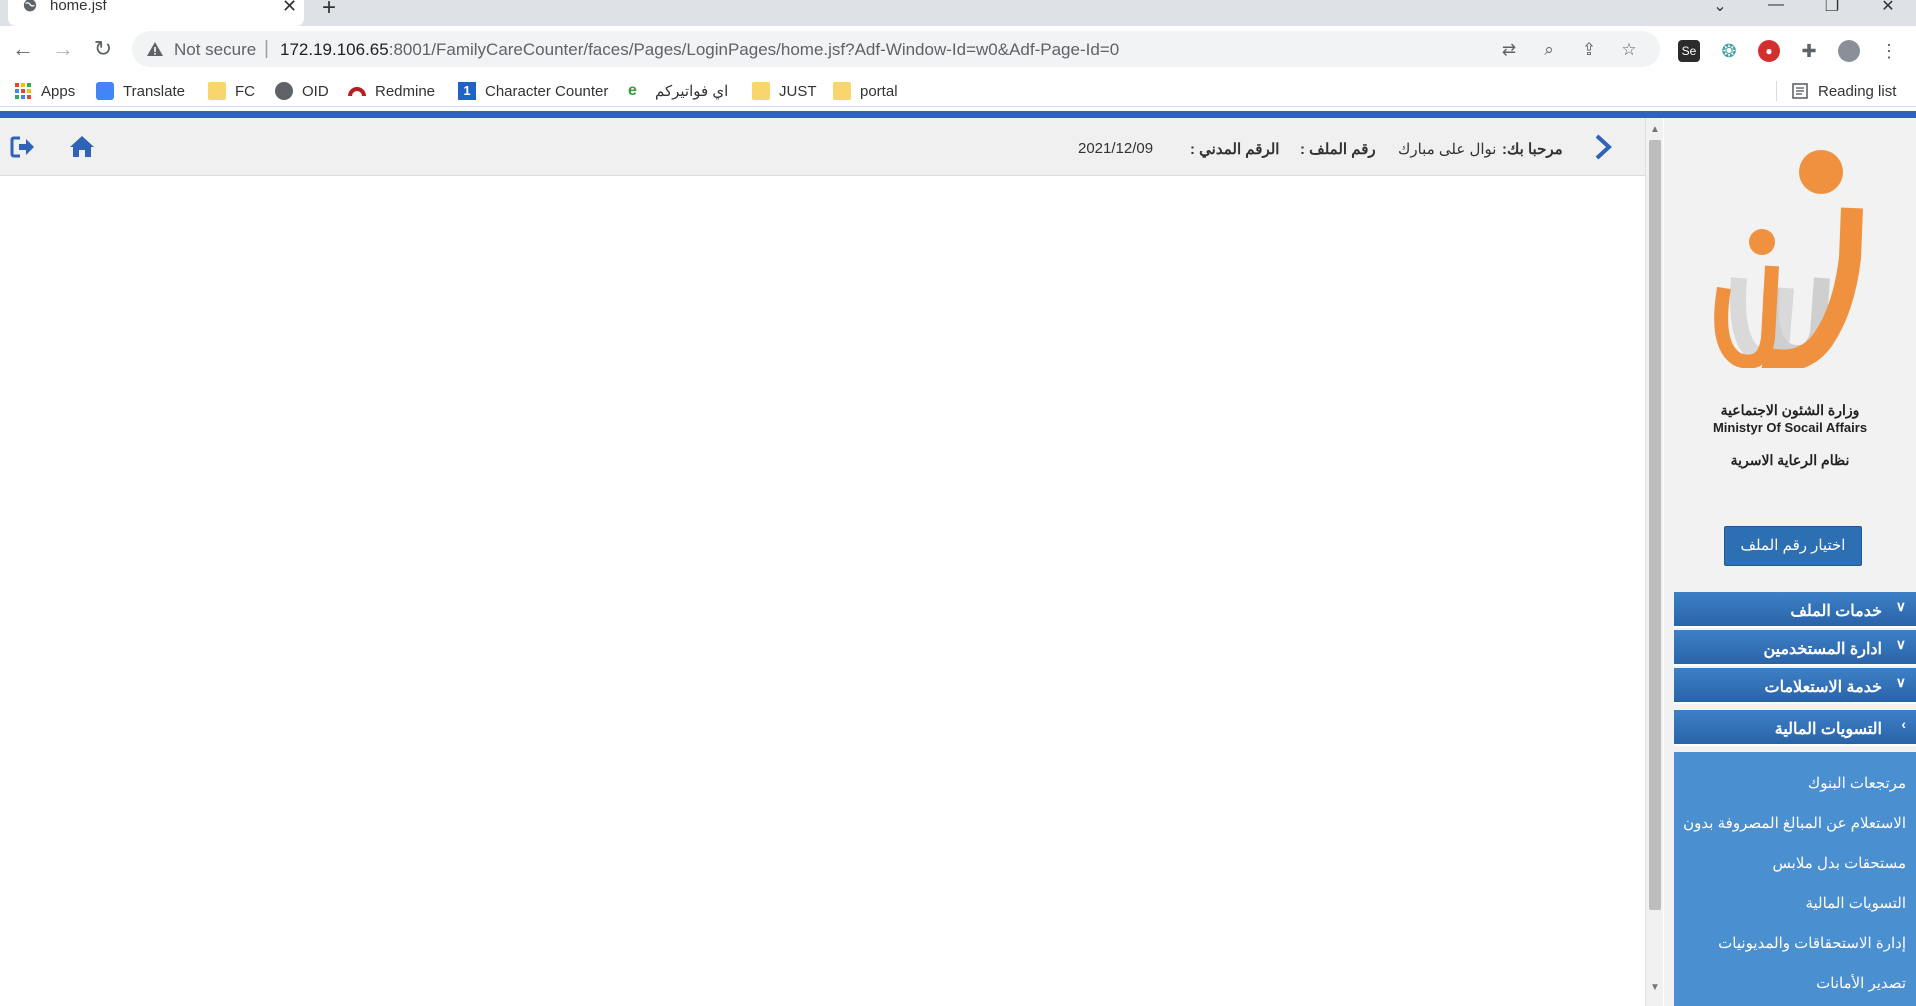  What do you see at coordinates (156, 13) in the screenshot?
I see `browser-tab: home.jsf ✕` at bounding box center [156, 13].